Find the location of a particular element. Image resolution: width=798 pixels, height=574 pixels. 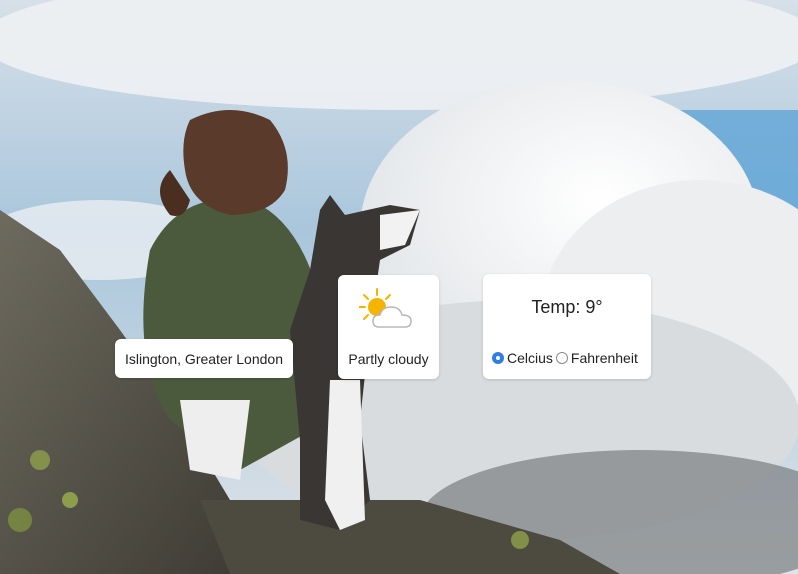

temperature-text: Temp: 9° is located at coordinates (567, 307).